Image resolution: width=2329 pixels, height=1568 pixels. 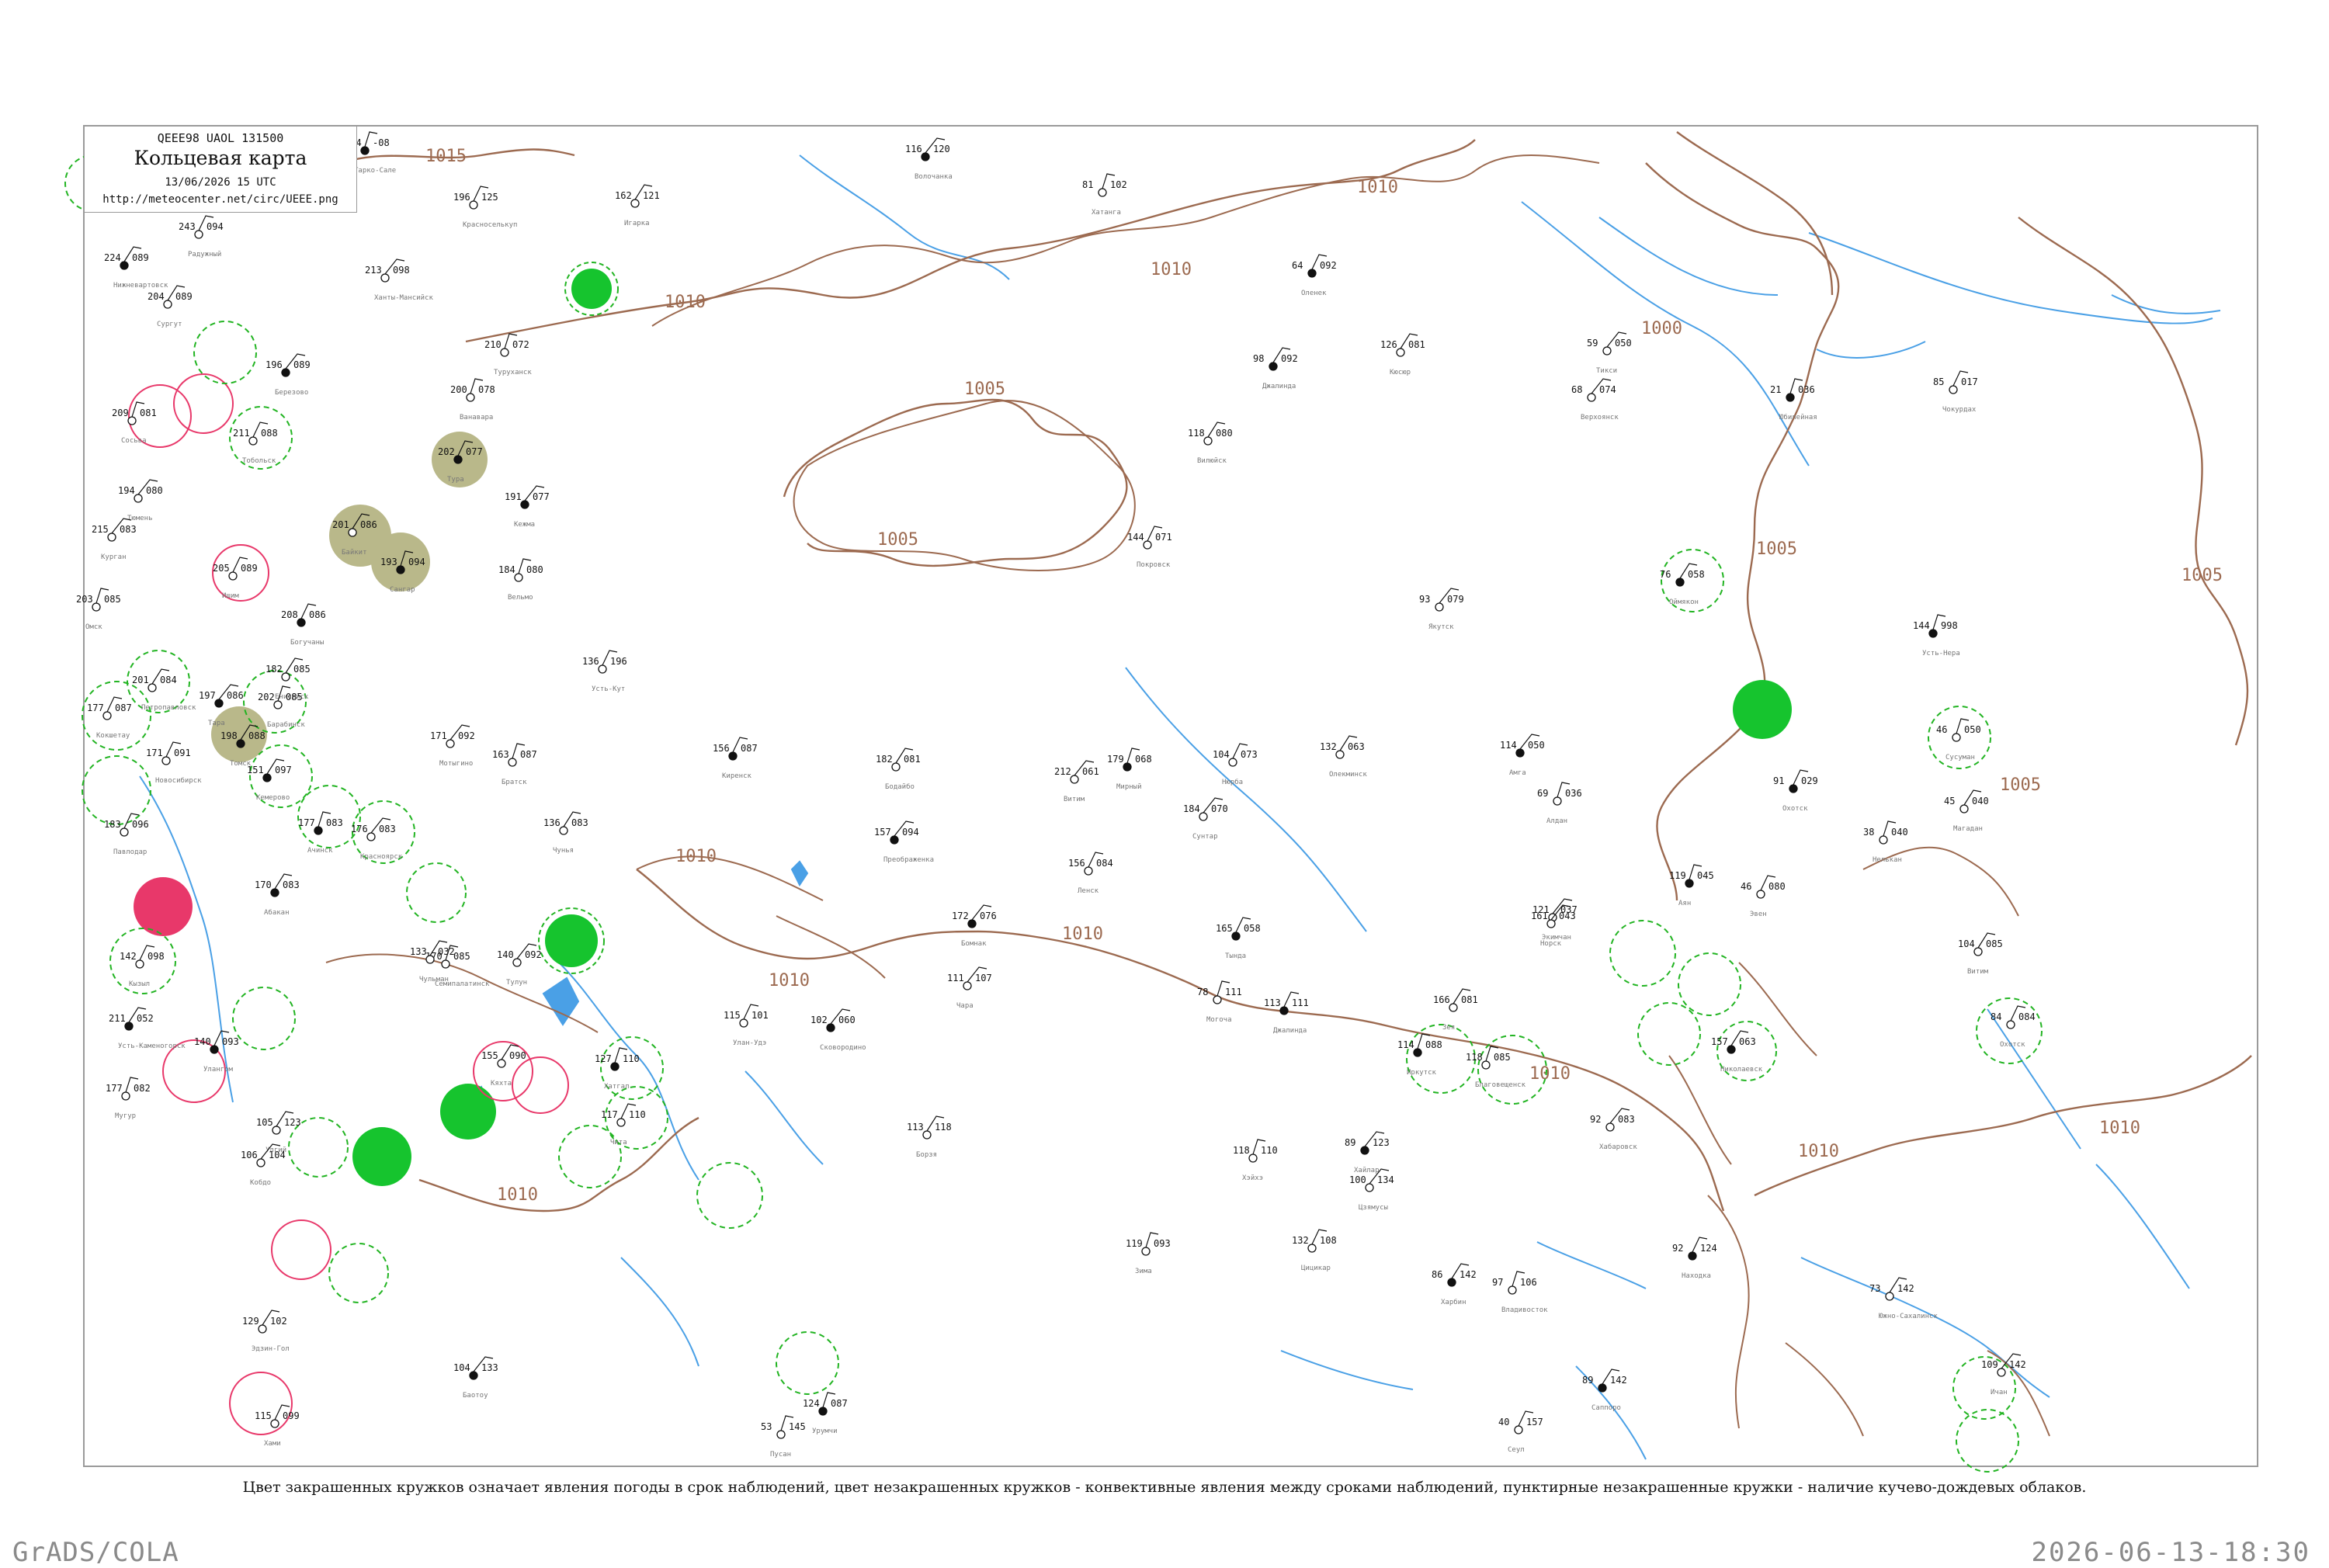 I want to click on station-plot: 208 086 Богучаны, so click(x=303, y=625).